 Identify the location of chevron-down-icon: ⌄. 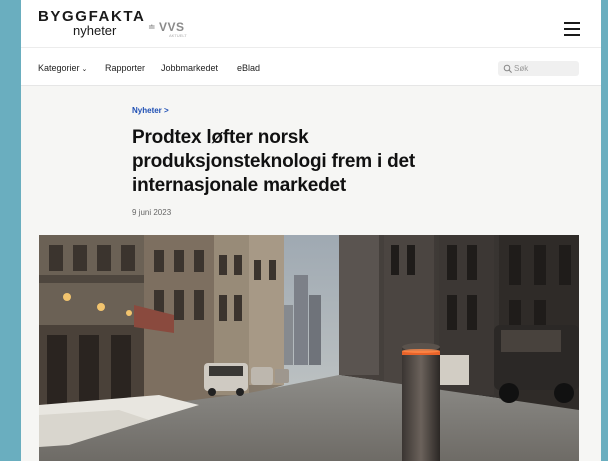
(84, 69).